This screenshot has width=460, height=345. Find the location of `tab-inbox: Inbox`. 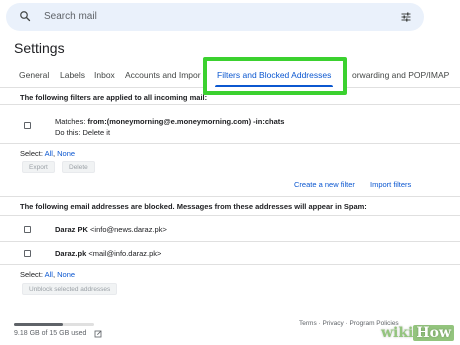

tab-inbox: Inbox is located at coordinates (104, 75).